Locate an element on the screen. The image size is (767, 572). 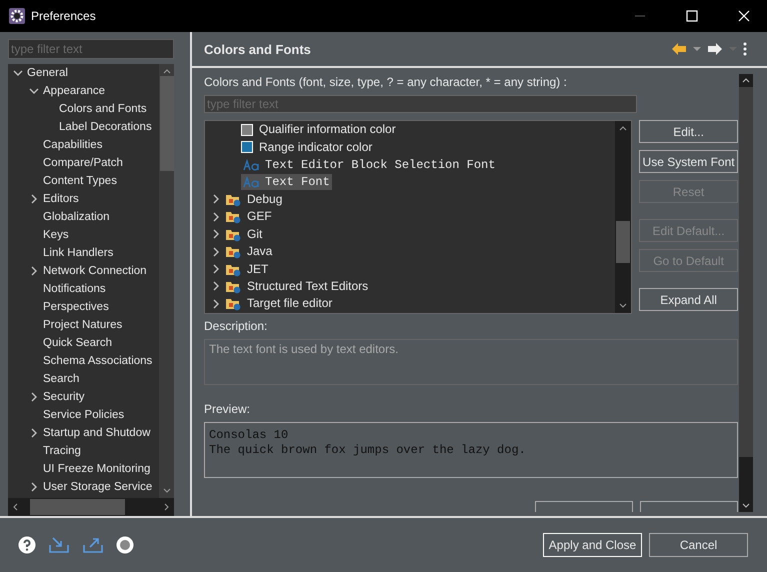
help-icon is located at coordinates (27, 545).